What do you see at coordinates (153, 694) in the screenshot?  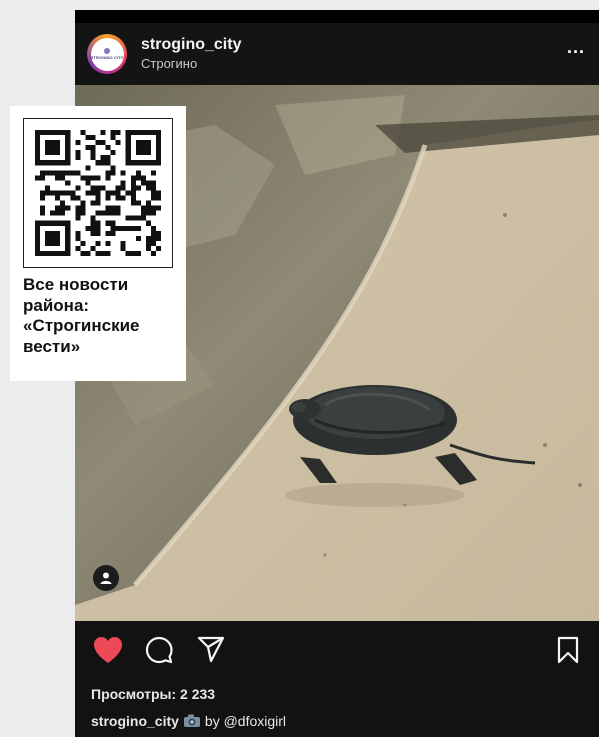 I see `views-count: Просмотры: 2 233` at bounding box center [153, 694].